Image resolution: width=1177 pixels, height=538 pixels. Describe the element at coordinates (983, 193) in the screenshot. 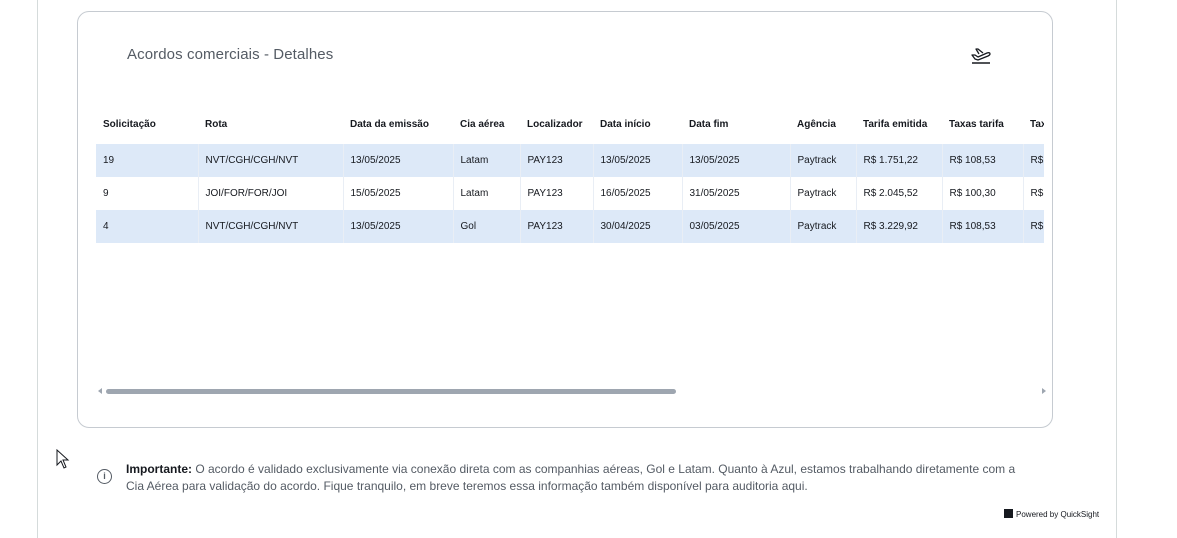

I see `table-cell: R$ 100,30` at that location.